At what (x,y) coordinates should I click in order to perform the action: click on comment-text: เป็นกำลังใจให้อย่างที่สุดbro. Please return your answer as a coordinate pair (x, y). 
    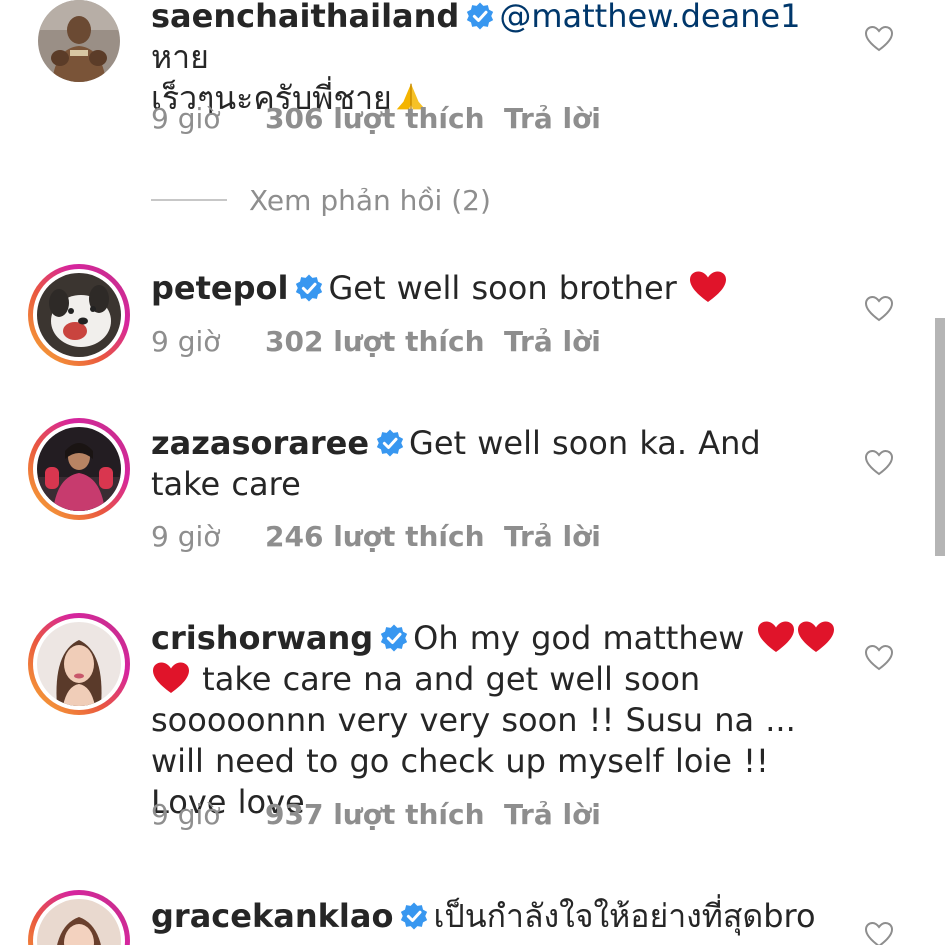
    Looking at the image, I should click on (624, 916).